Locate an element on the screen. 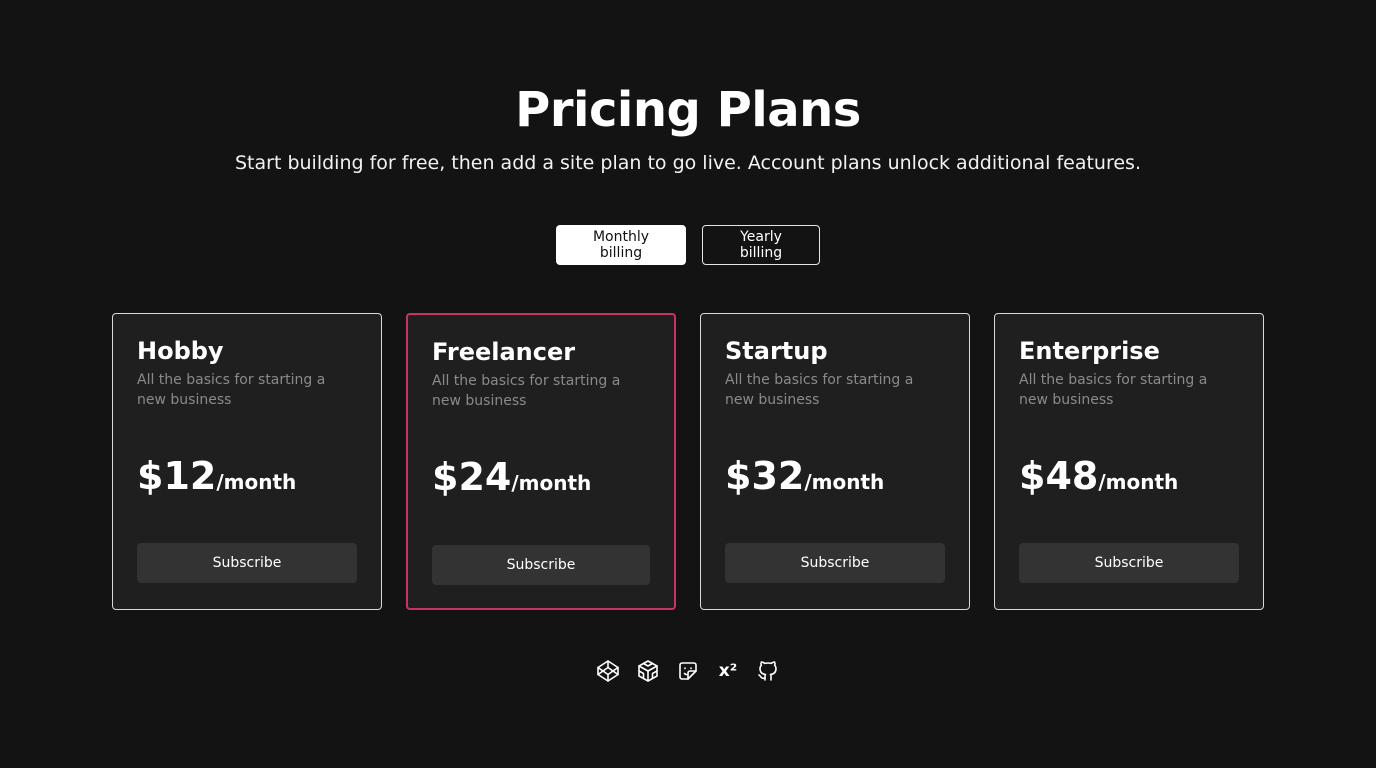  superscript-icon: x² is located at coordinates (728, 671).